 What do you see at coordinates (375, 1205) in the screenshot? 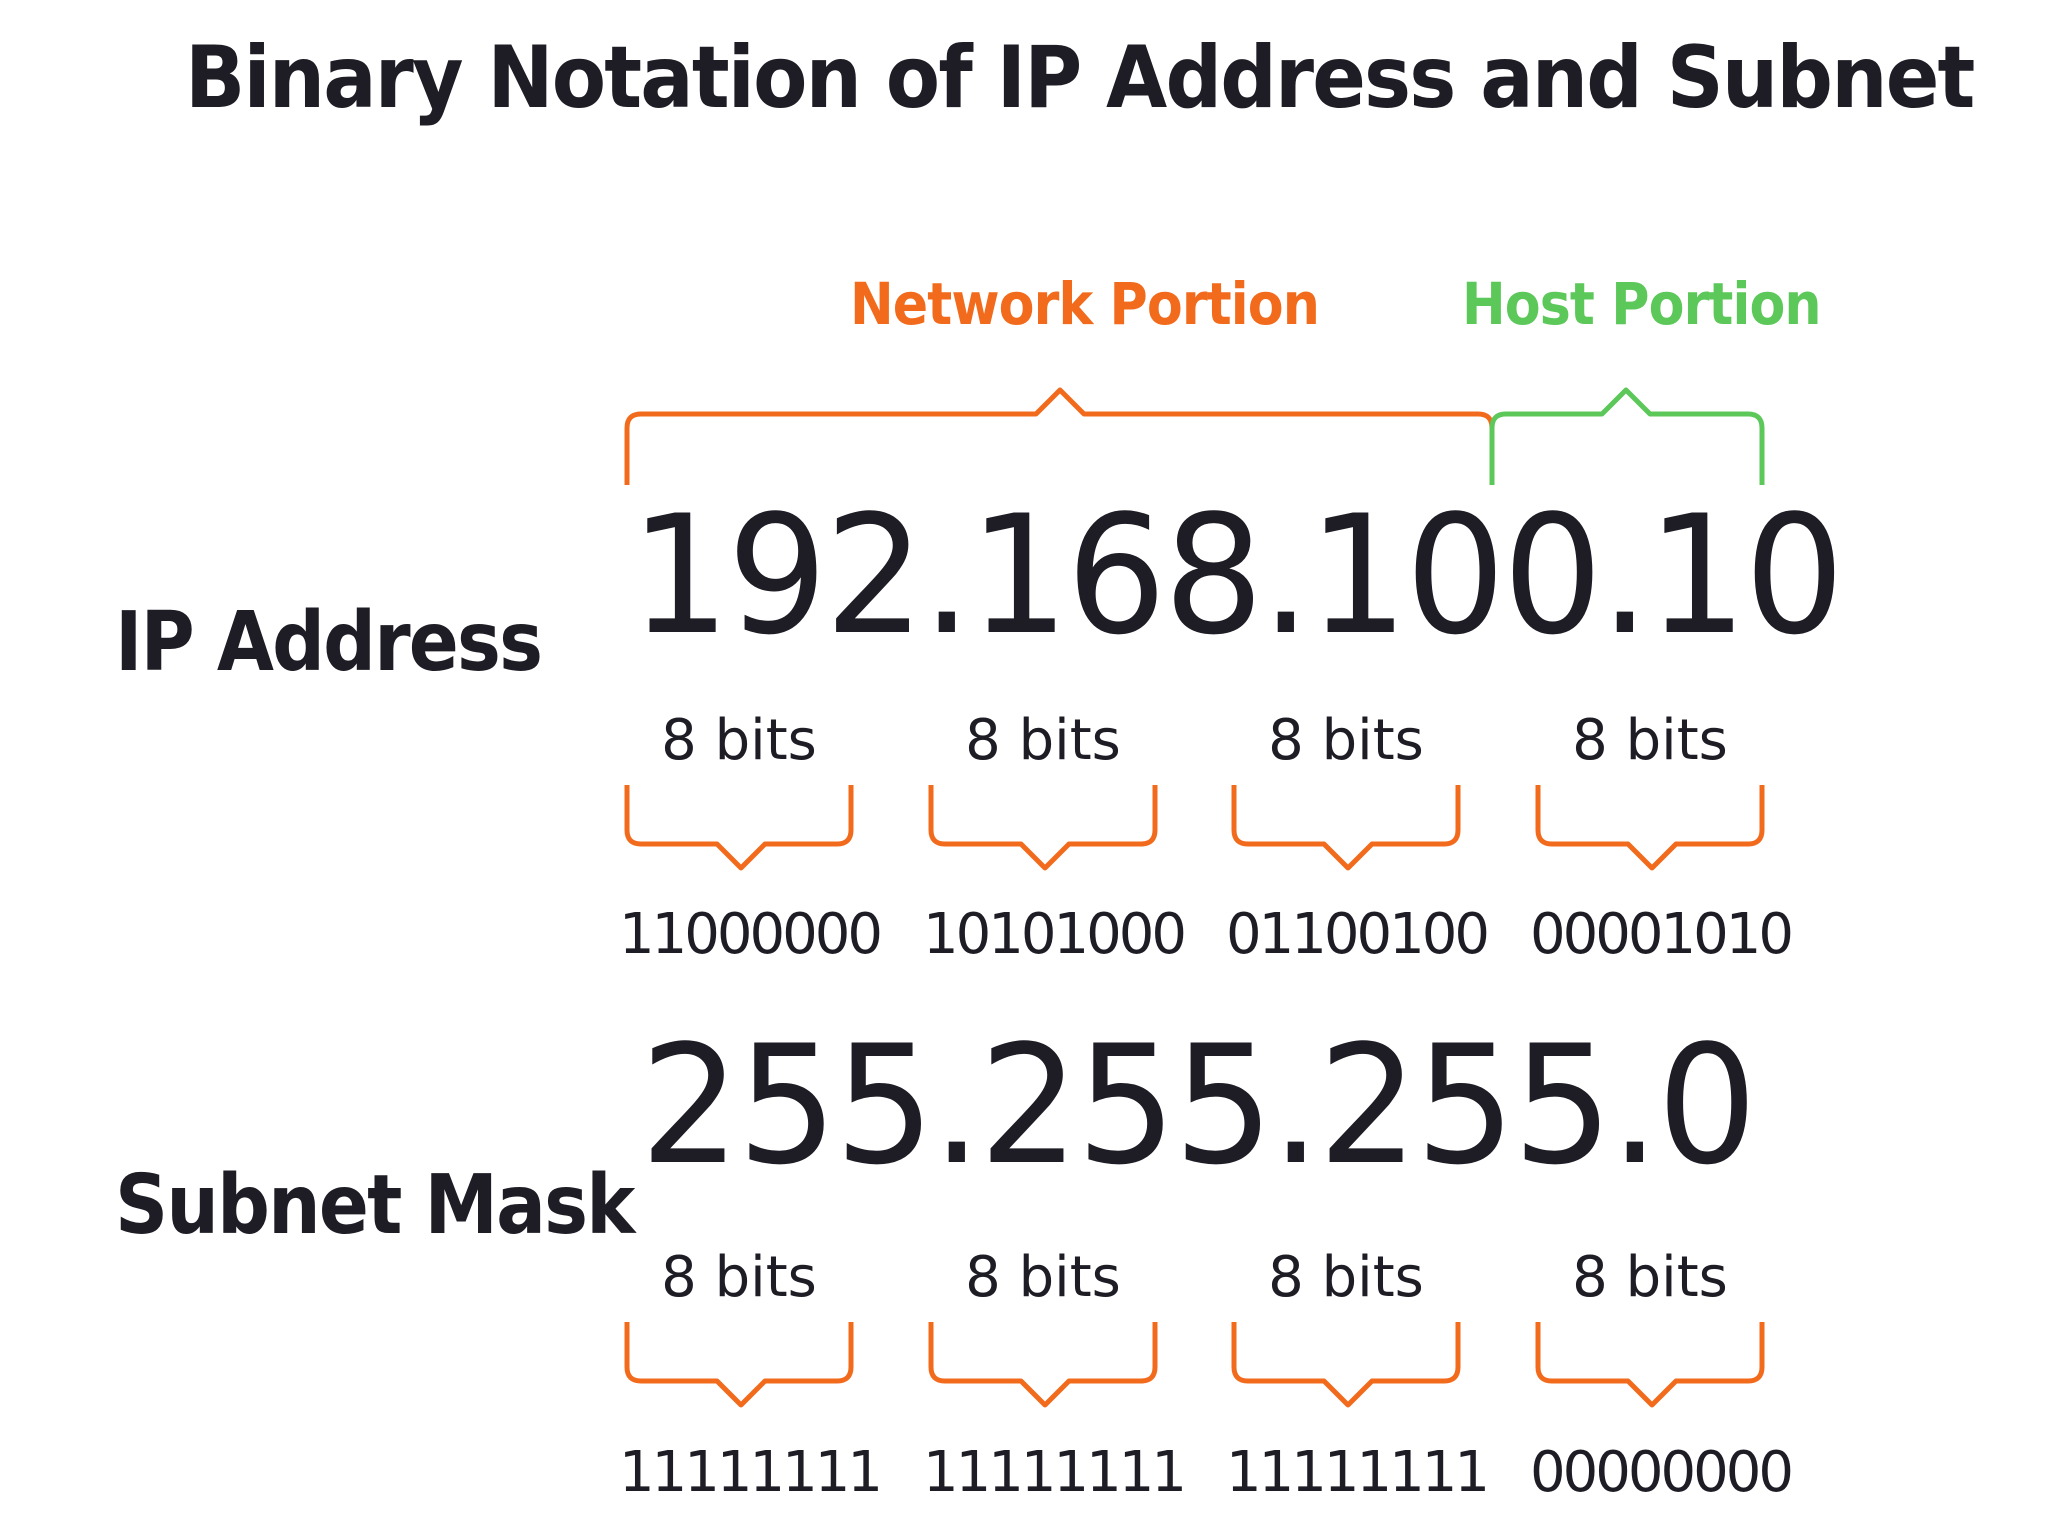
I see `subnet-mask-label: Subnet Mask` at bounding box center [375, 1205].